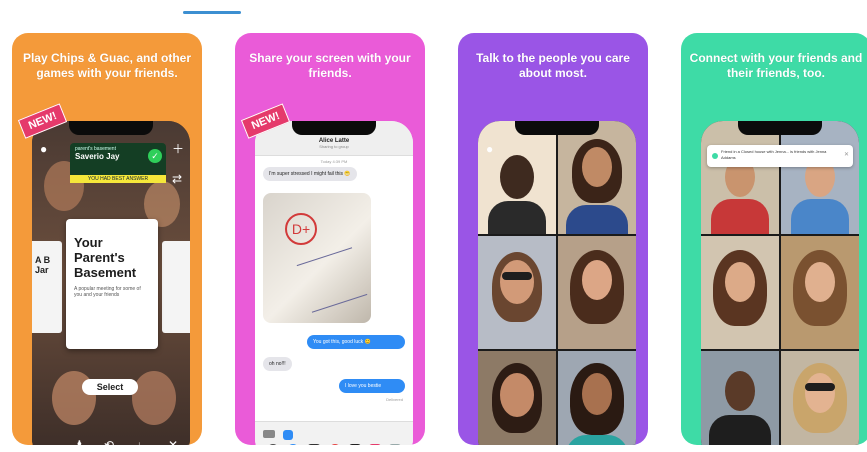 The width and height of the screenshot is (867, 452). I want to click on app-drawer, so click(334, 433).